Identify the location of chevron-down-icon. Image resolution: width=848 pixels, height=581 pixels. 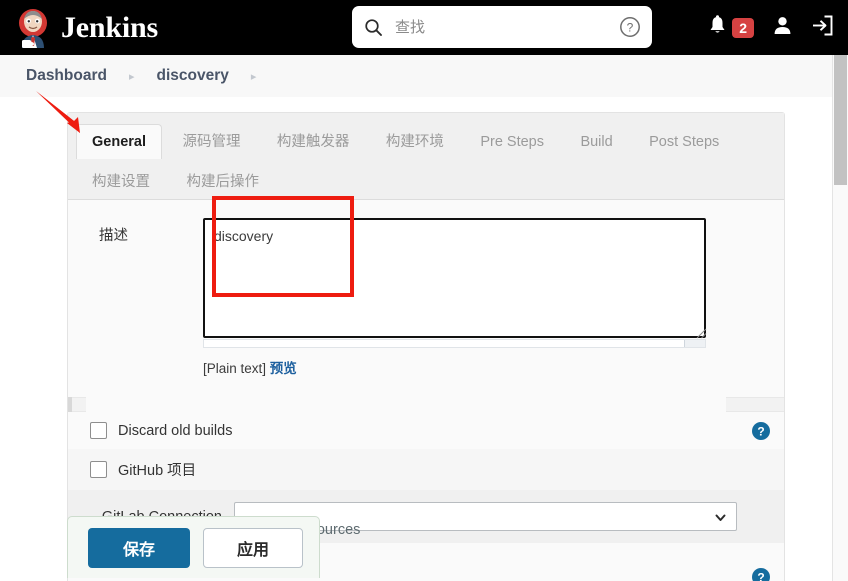
(720, 520).